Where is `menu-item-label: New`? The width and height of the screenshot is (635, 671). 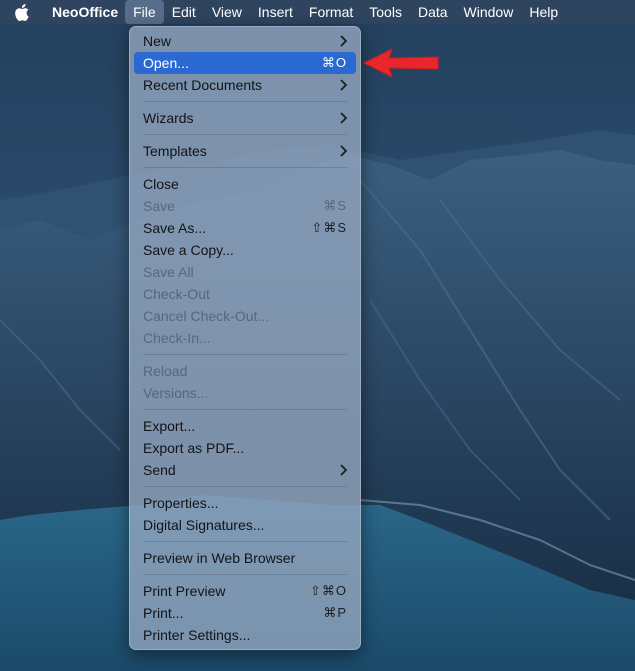 menu-item-label: New is located at coordinates (157, 41).